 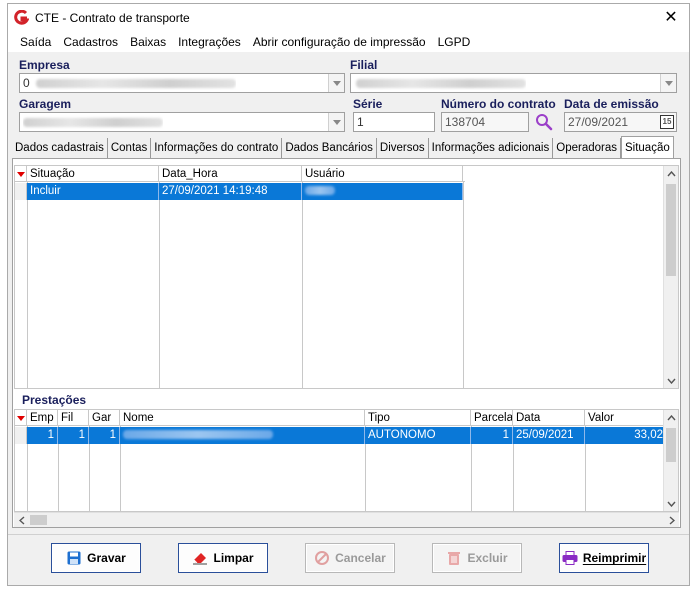 I want to click on data-emissao-value: 27/09/2021, so click(x=598, y=122).